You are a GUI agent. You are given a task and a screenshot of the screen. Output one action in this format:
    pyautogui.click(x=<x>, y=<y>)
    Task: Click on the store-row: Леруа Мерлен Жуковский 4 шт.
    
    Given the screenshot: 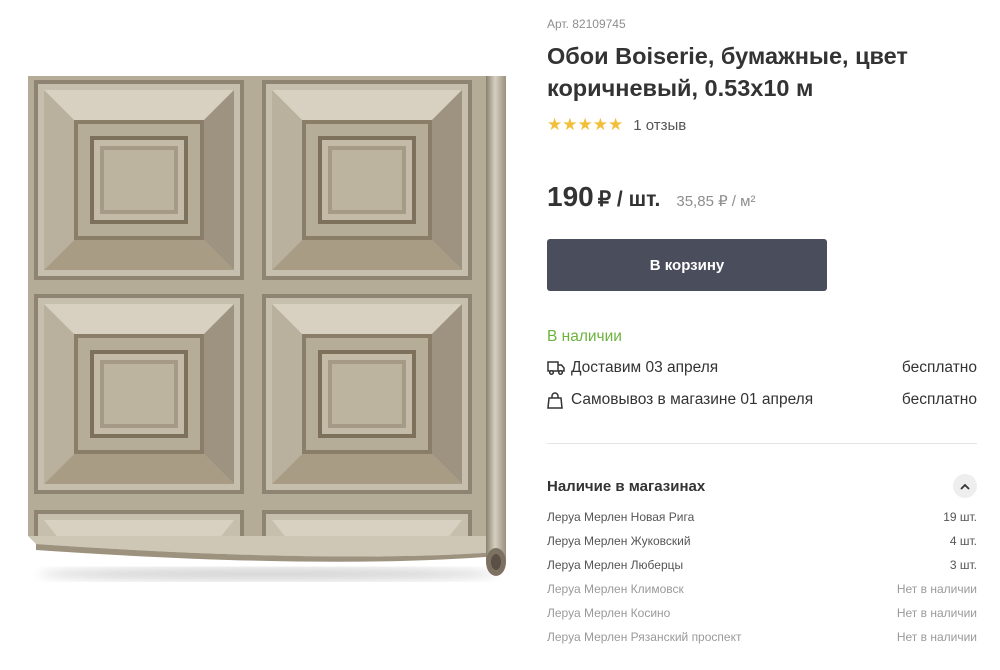 What is the action you would take?
    pyautogui.click(x=762, y=543)
    